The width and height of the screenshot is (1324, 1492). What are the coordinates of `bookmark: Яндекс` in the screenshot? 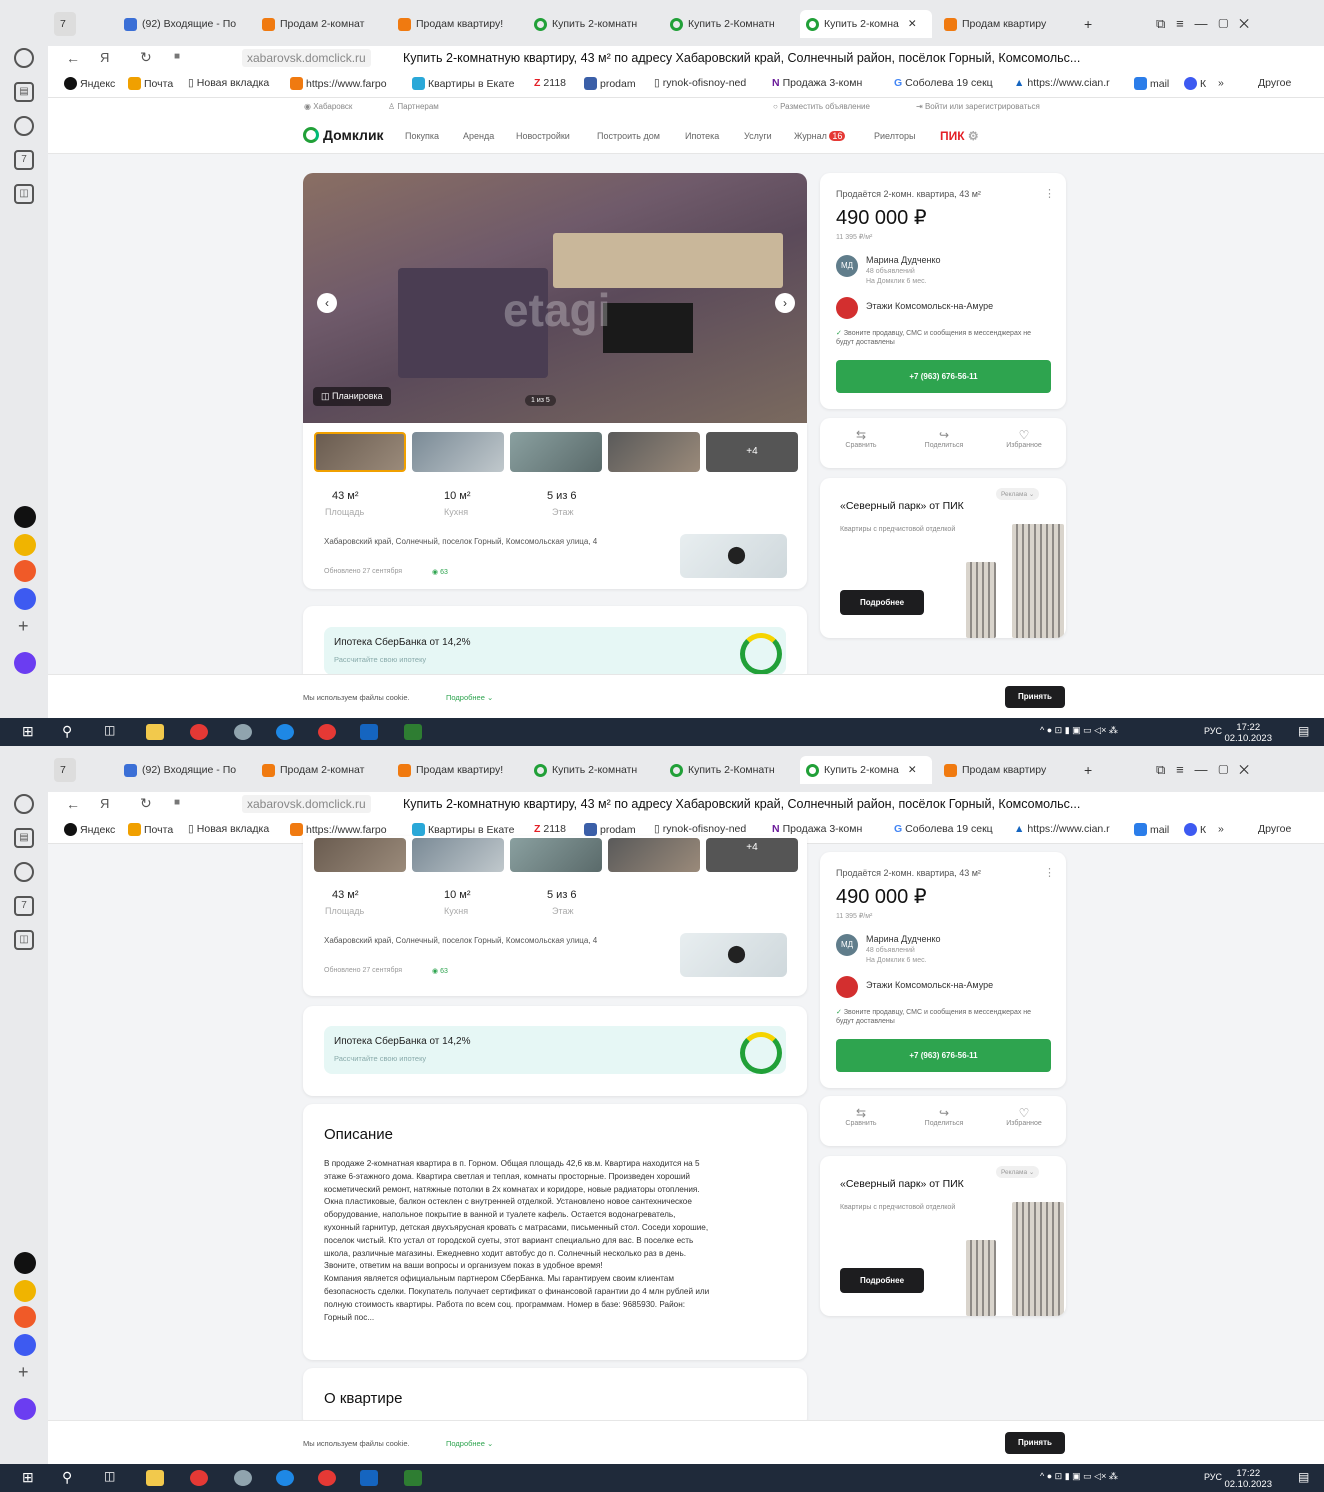 It's located at (89, 829).